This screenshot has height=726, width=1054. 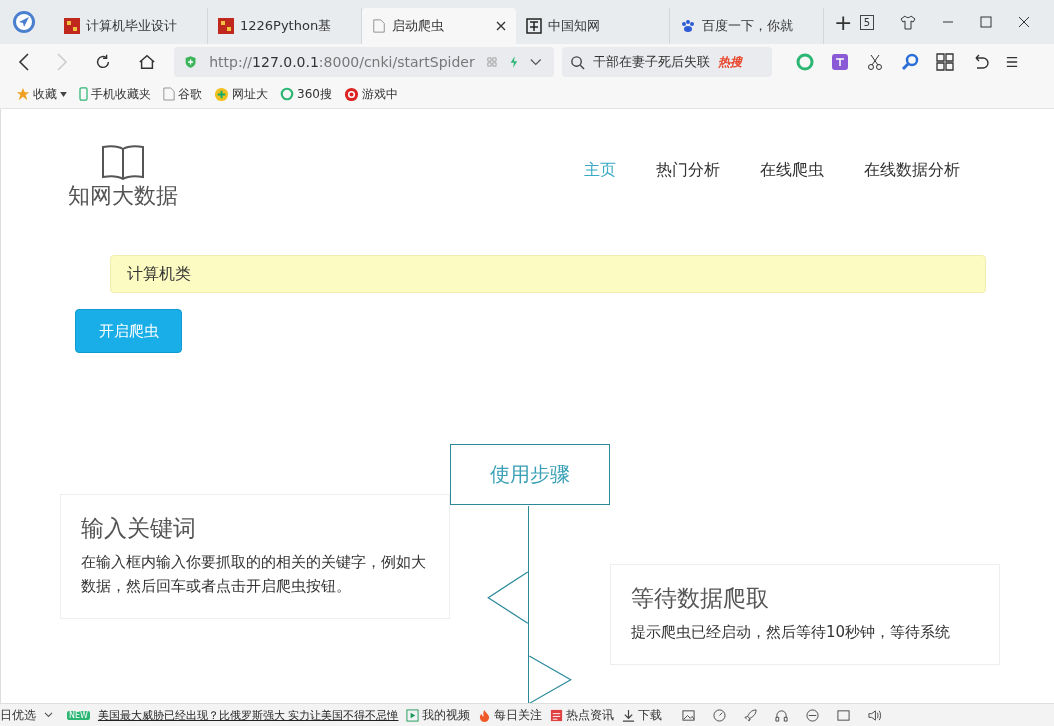 What do you see at coordinates (123, 162) in the screenshot?
I see `book-icon` at bounding box center [123, 162].